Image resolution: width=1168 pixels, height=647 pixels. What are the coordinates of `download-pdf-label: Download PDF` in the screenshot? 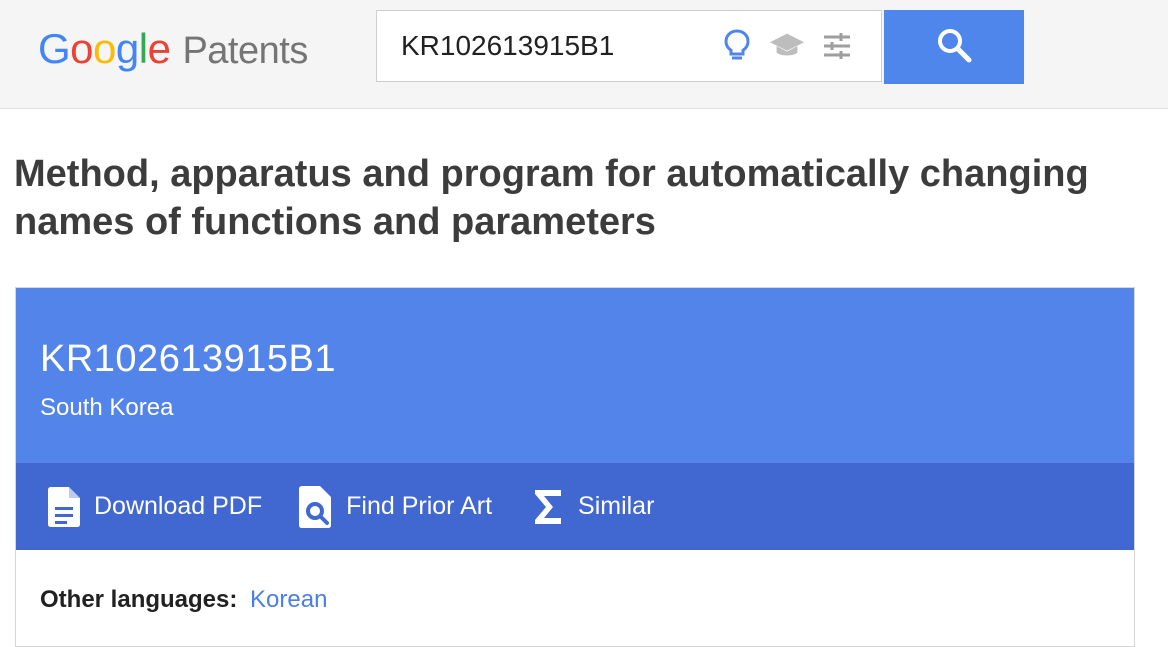 It's located at (178, 506).